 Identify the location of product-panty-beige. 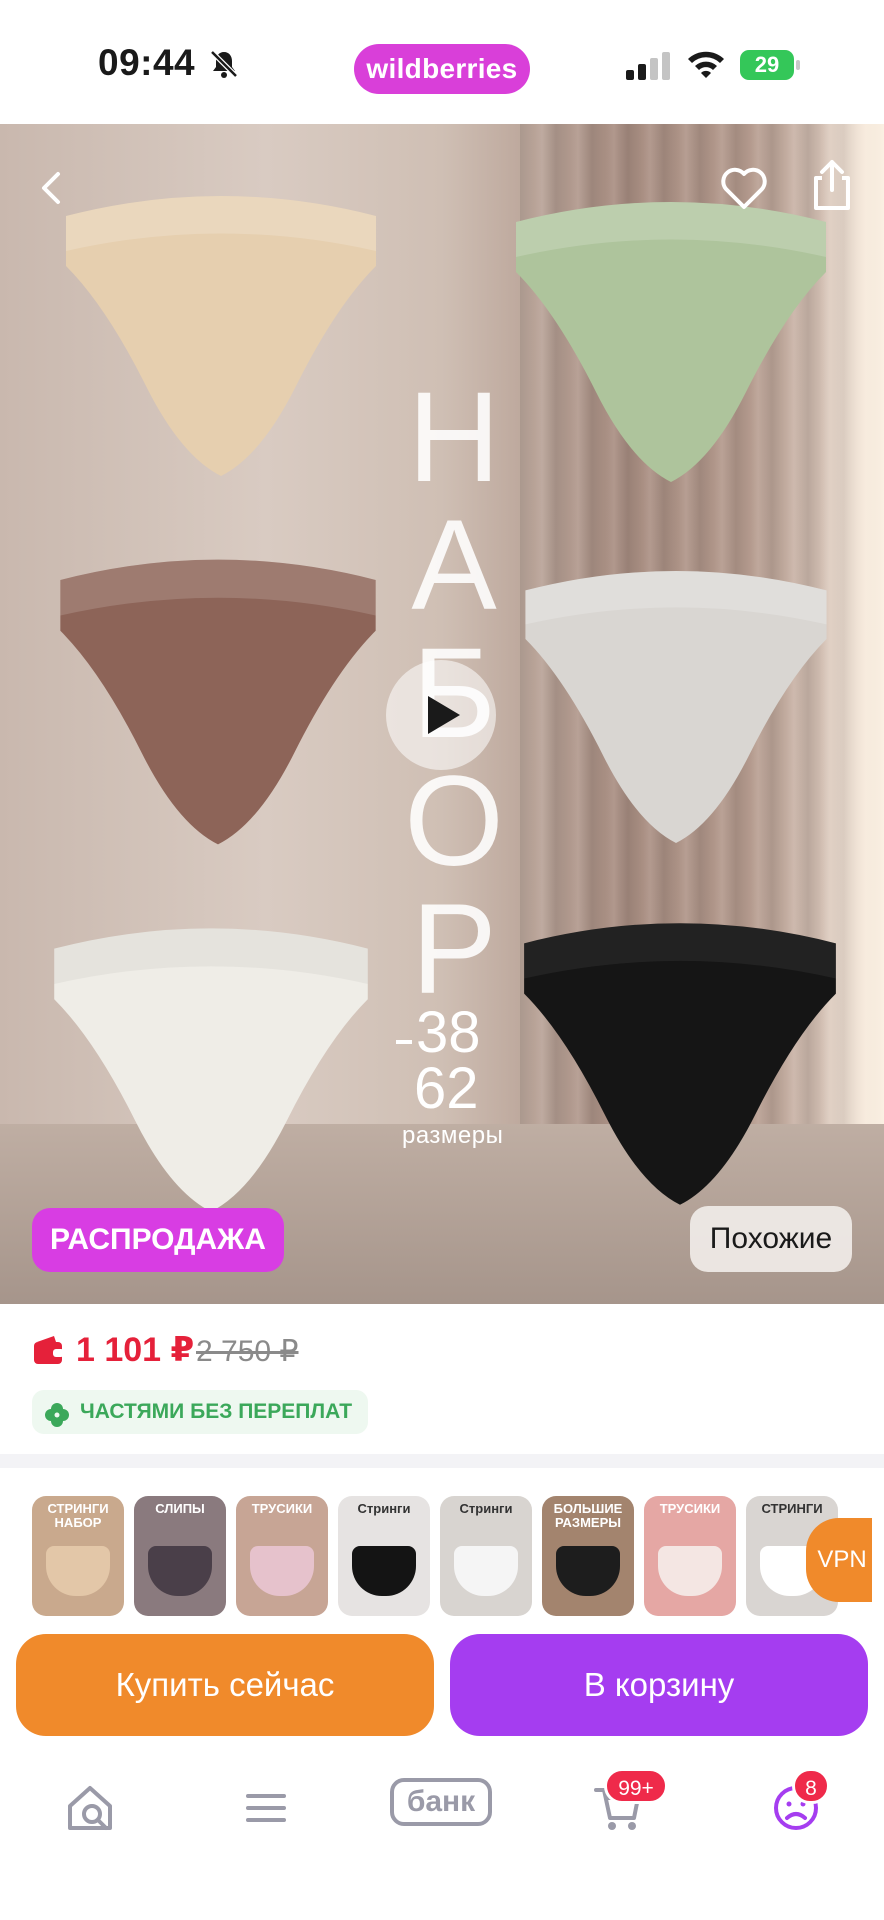
(221, 336).